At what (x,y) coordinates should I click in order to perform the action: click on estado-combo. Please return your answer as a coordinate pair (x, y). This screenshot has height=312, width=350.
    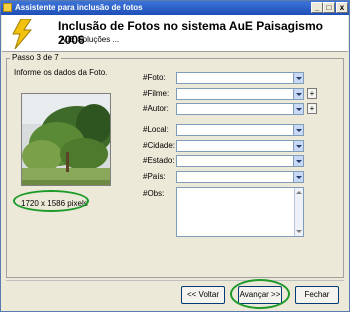
    Looking at the image, I should click on (240, 161).